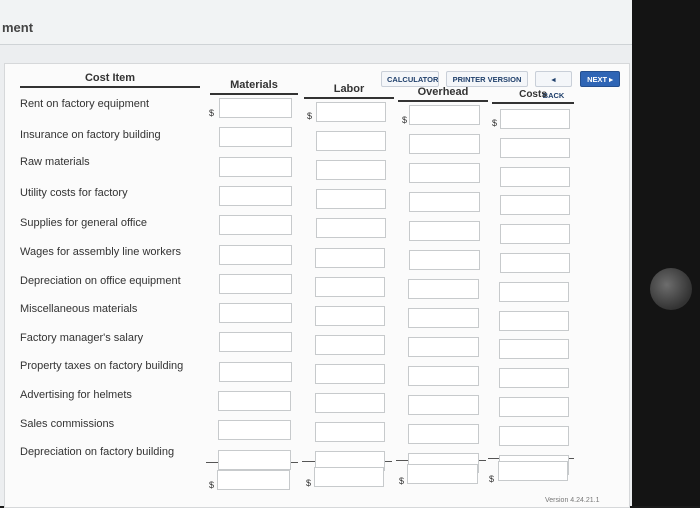 Image resolution: width=700 pixels, height=508 pixels. I want to click on printer-version-button: PRINTER VERSION, so click(487, 79).